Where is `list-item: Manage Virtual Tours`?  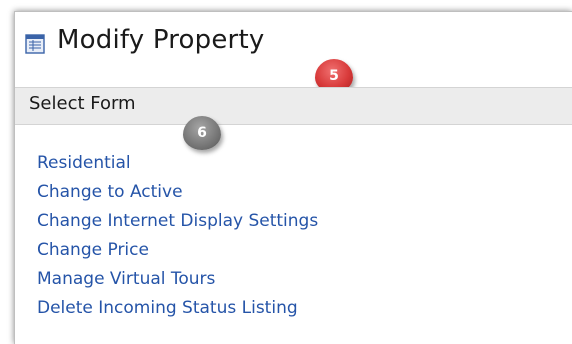
list-item: Manage Virtual Tours is located at coordinates (177, 278).